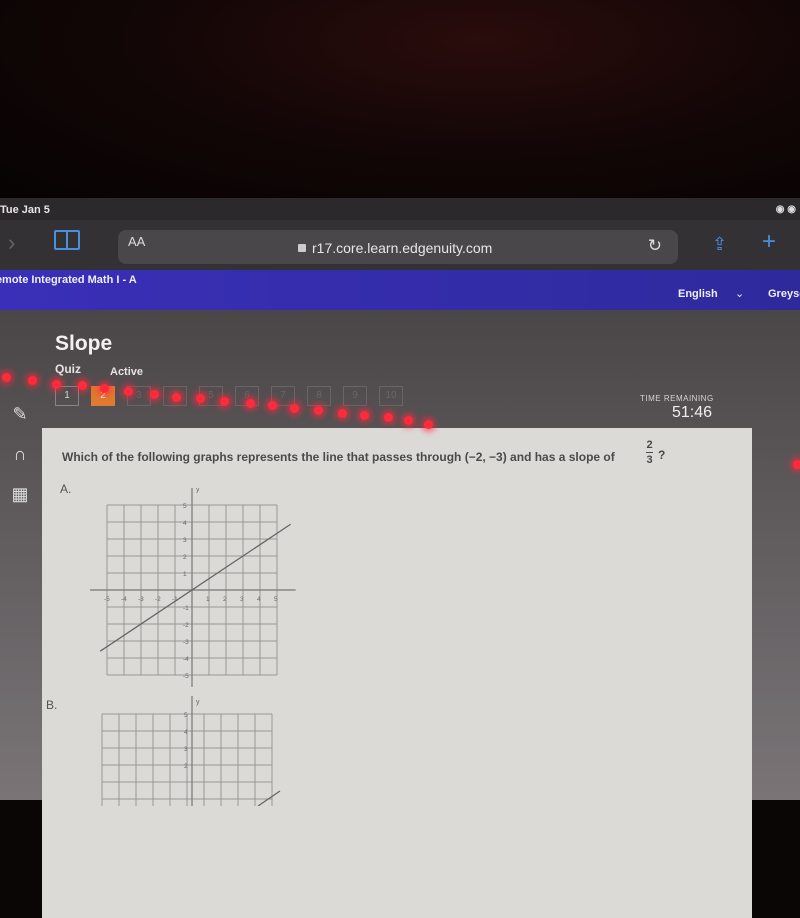 Image resolution: width=800 pixels, height=918 pixels. I want to click on page-title: Slope, so click(84, 343).